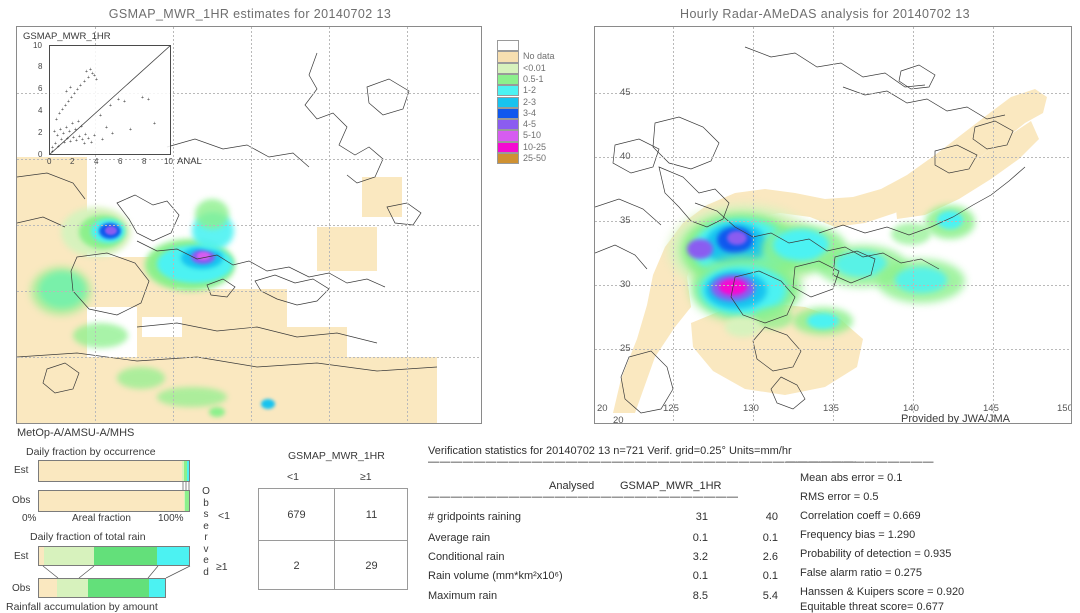 The width and height of the screenshot is (1080, 613). I want to click on verification-score: Mean abs error = 0.1, so click(851, 478).